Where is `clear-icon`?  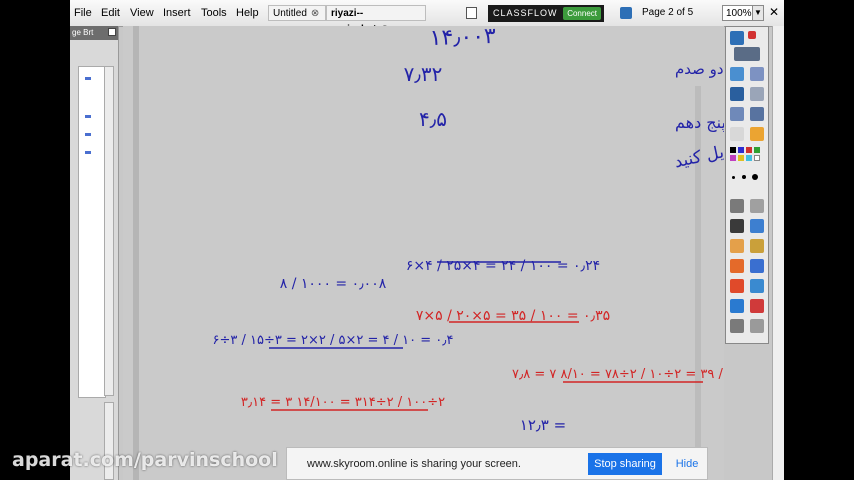 clear-icon is located at coordinates (737, 306).